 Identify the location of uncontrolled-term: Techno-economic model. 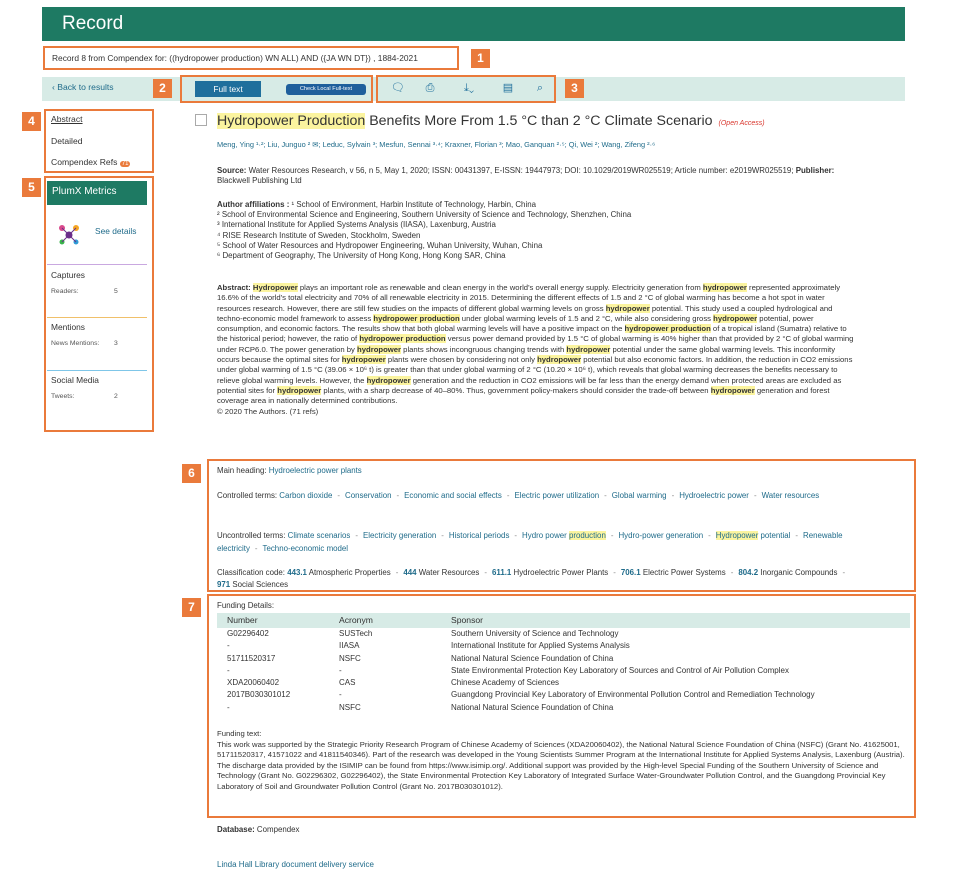
(306, 548).